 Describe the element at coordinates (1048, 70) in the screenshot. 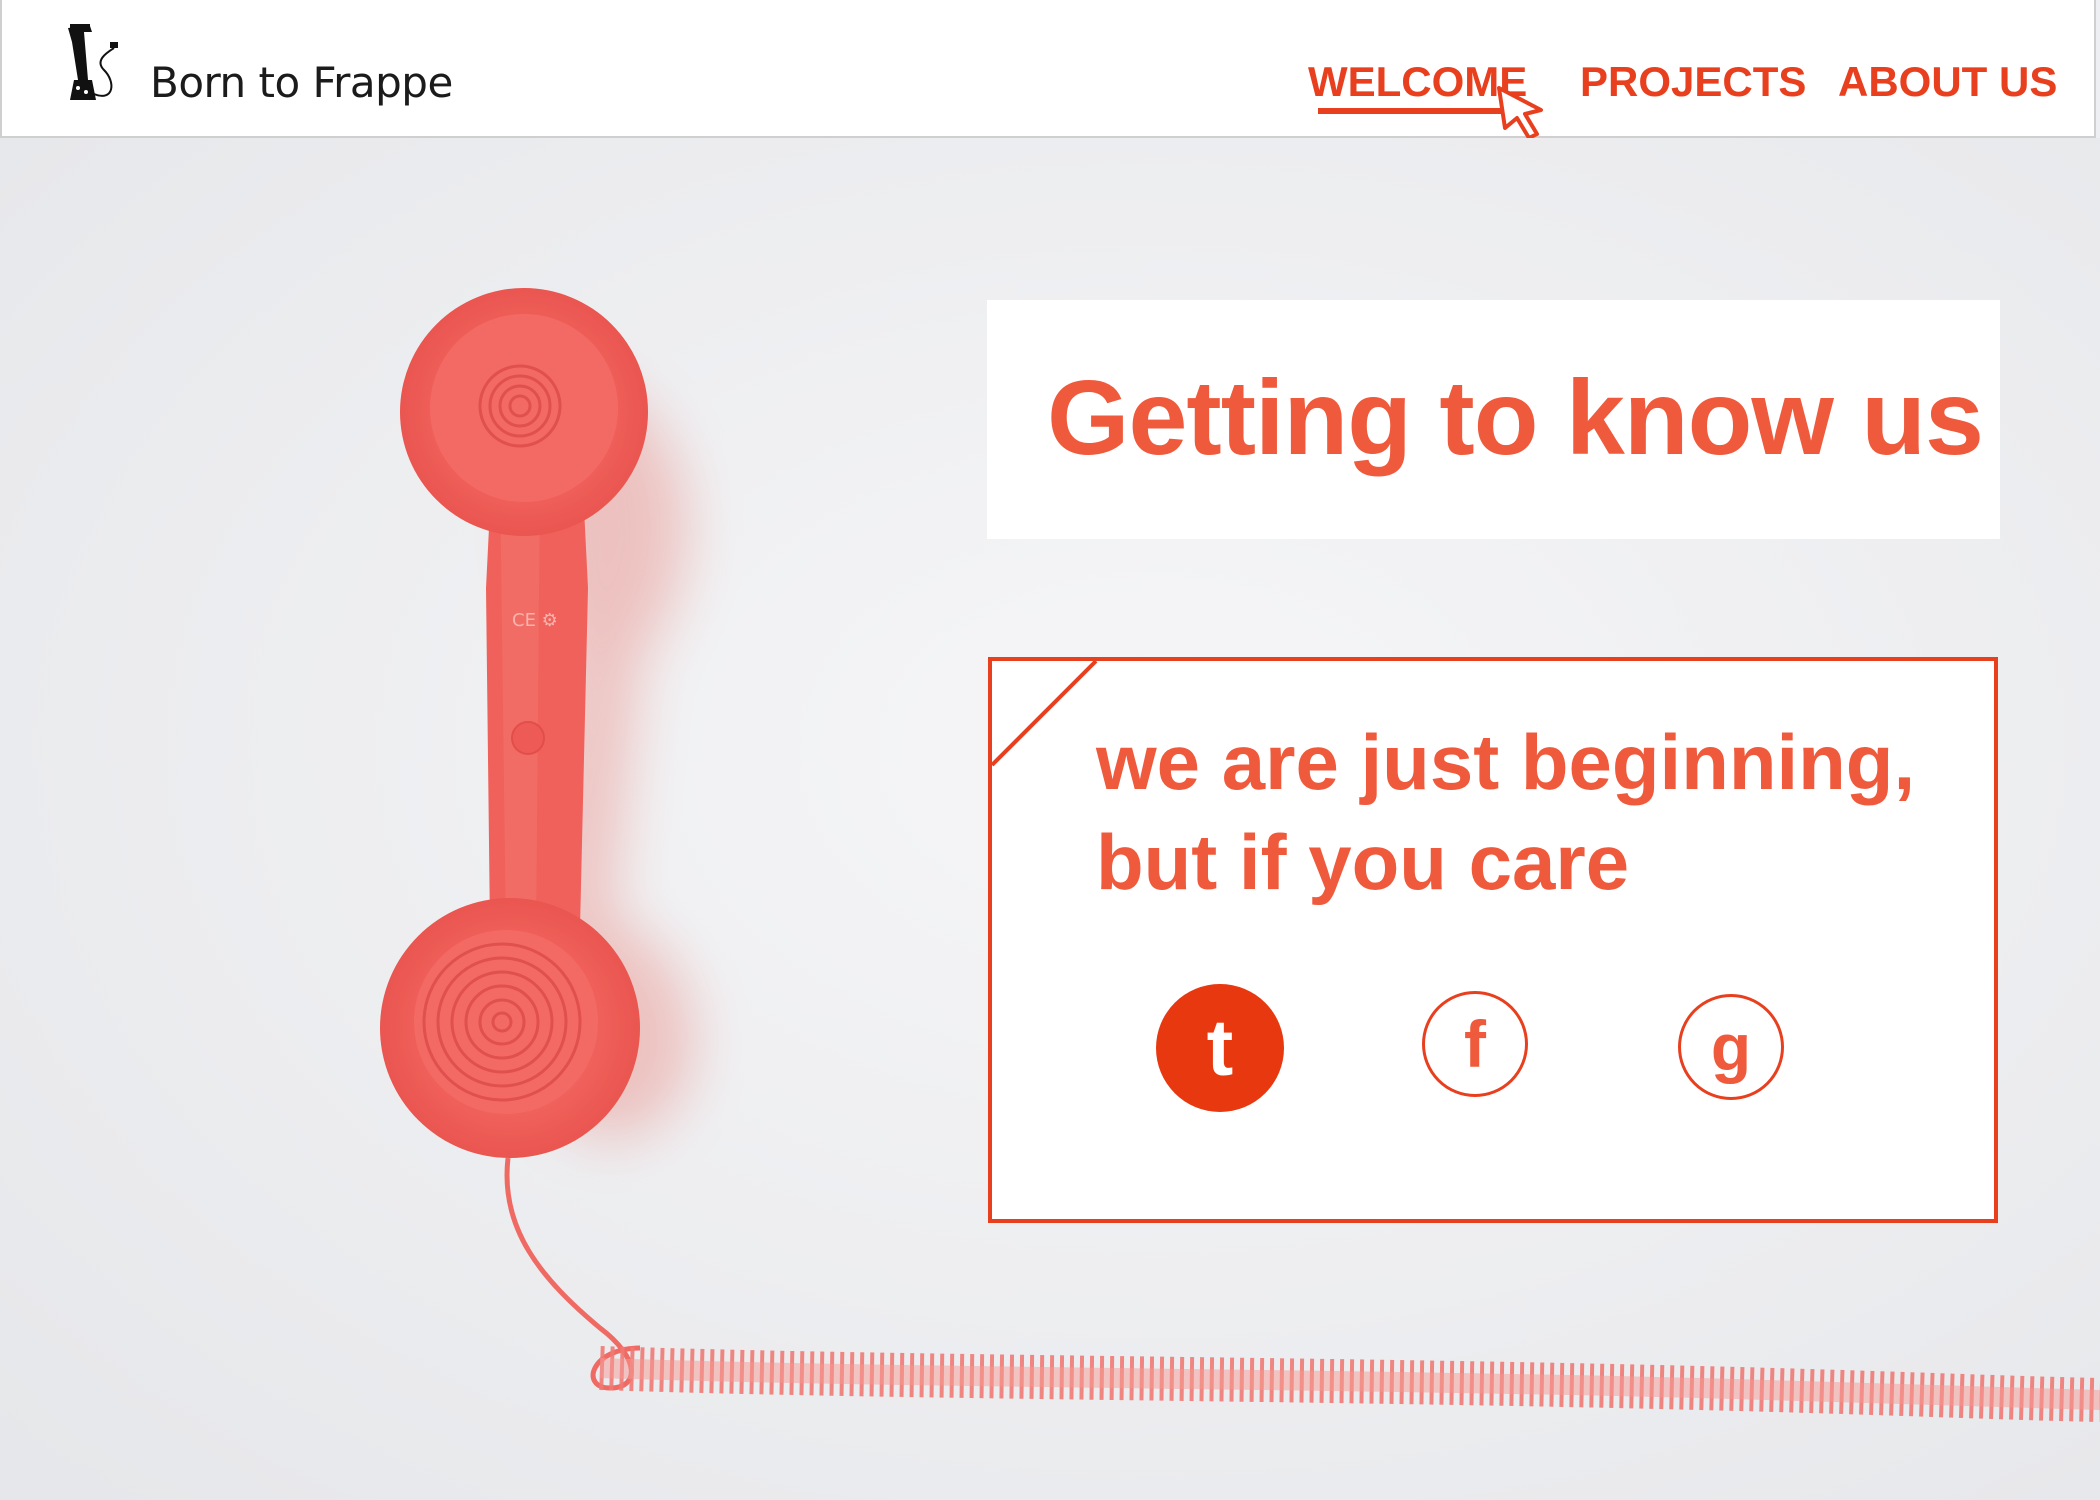

I see `site-header: Born to Frappe WELCOME PROJECTS ABOUT US` at that location.